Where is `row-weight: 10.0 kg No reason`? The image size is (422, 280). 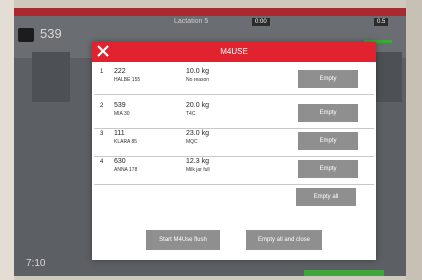 row-weight: 10.0 kg No reason is located at coordinates (197, 76).